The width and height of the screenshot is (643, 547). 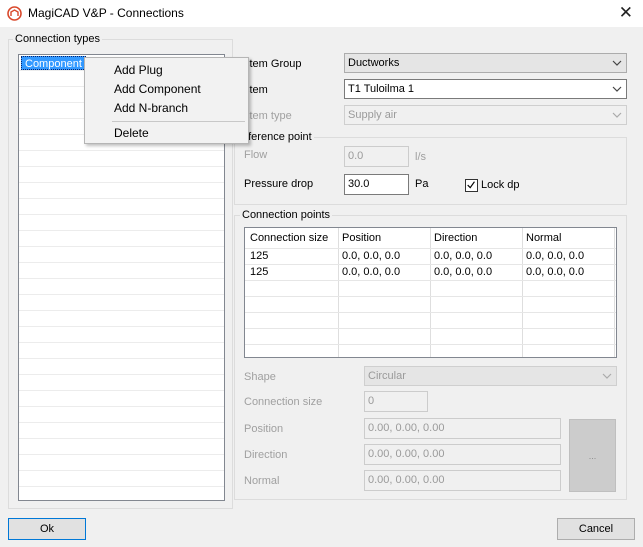 I want to click on system-type-value: Supply air, so click(x=372, y=115).